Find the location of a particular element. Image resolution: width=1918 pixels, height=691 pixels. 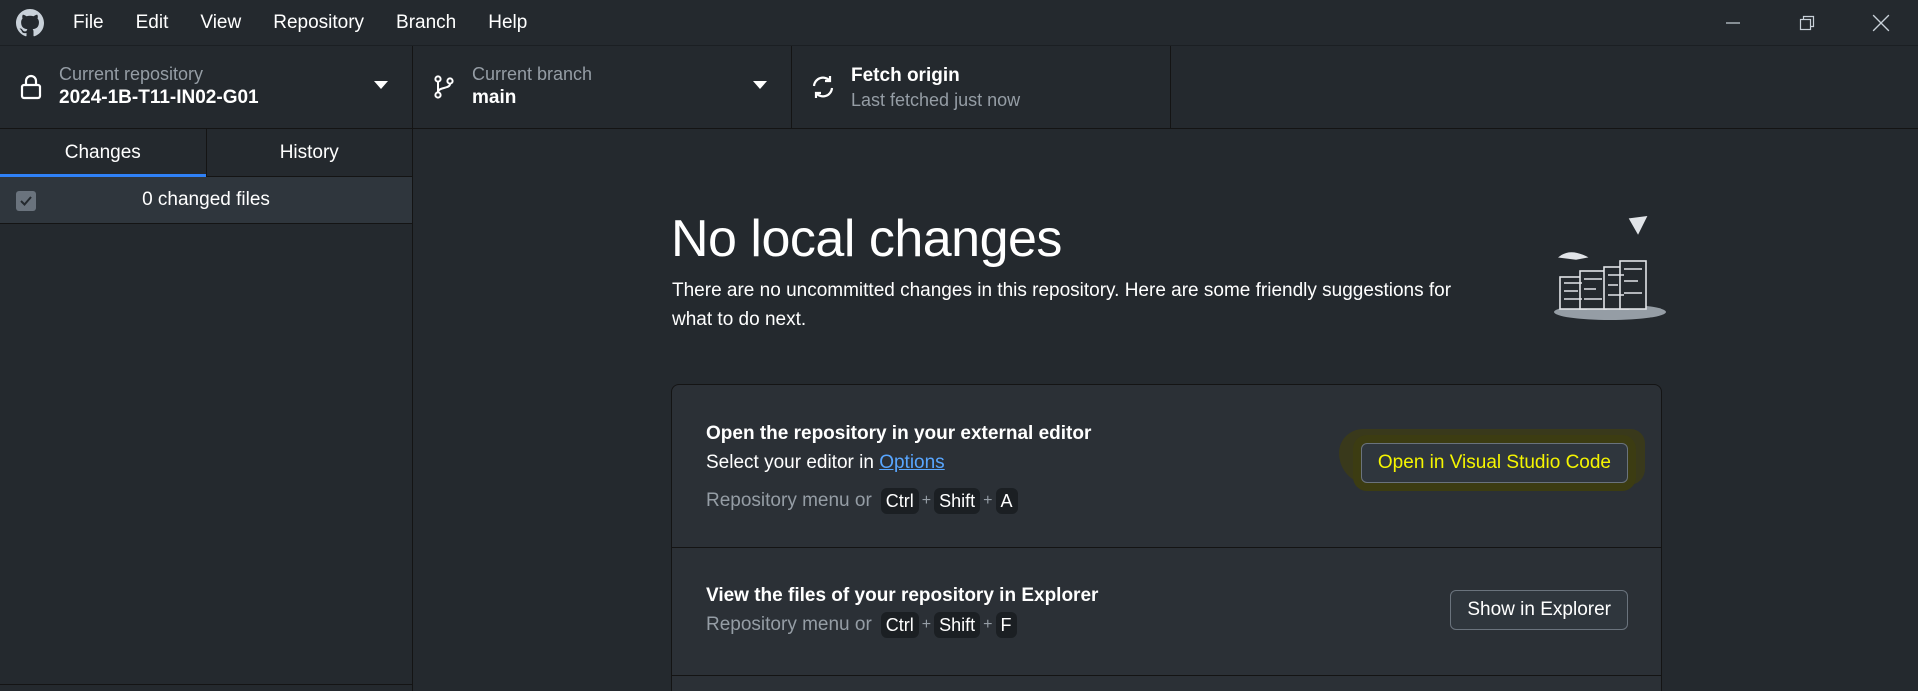

changed-files-header: 0 changed files is located at coordinates (206, 200).